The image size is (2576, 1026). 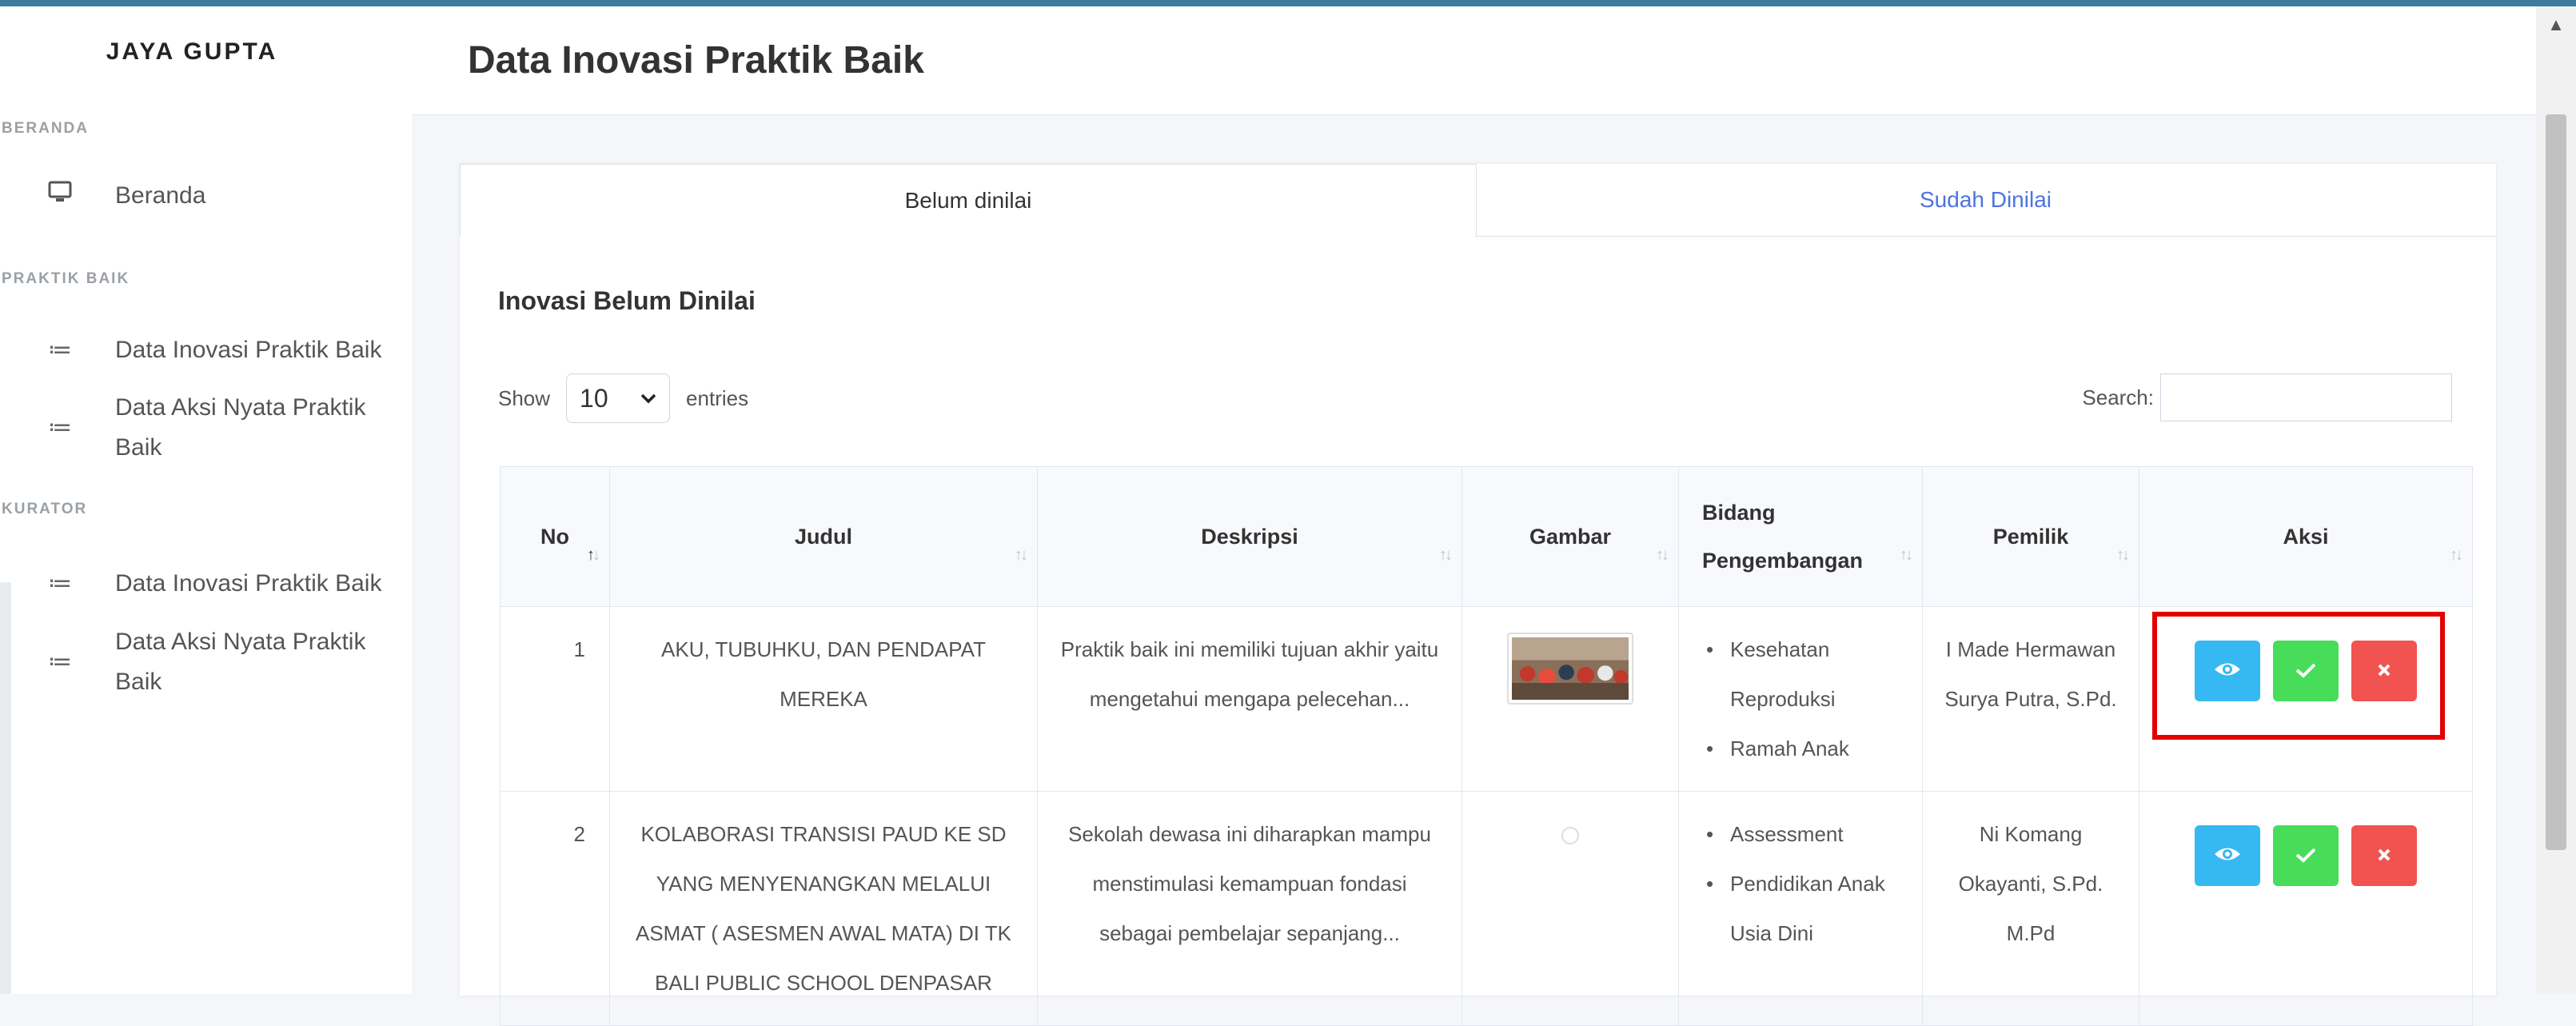 What do you see at coordinates (1739, 513) in the screenshot?
I see `column-header-label-line1: Bidang` at bounding box center [1739, 513].